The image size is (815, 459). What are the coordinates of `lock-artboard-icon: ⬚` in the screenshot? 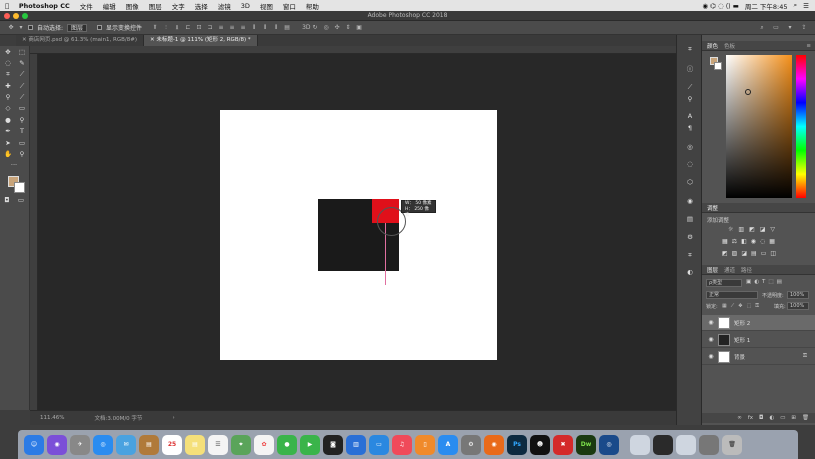 It's located at (748, 306).